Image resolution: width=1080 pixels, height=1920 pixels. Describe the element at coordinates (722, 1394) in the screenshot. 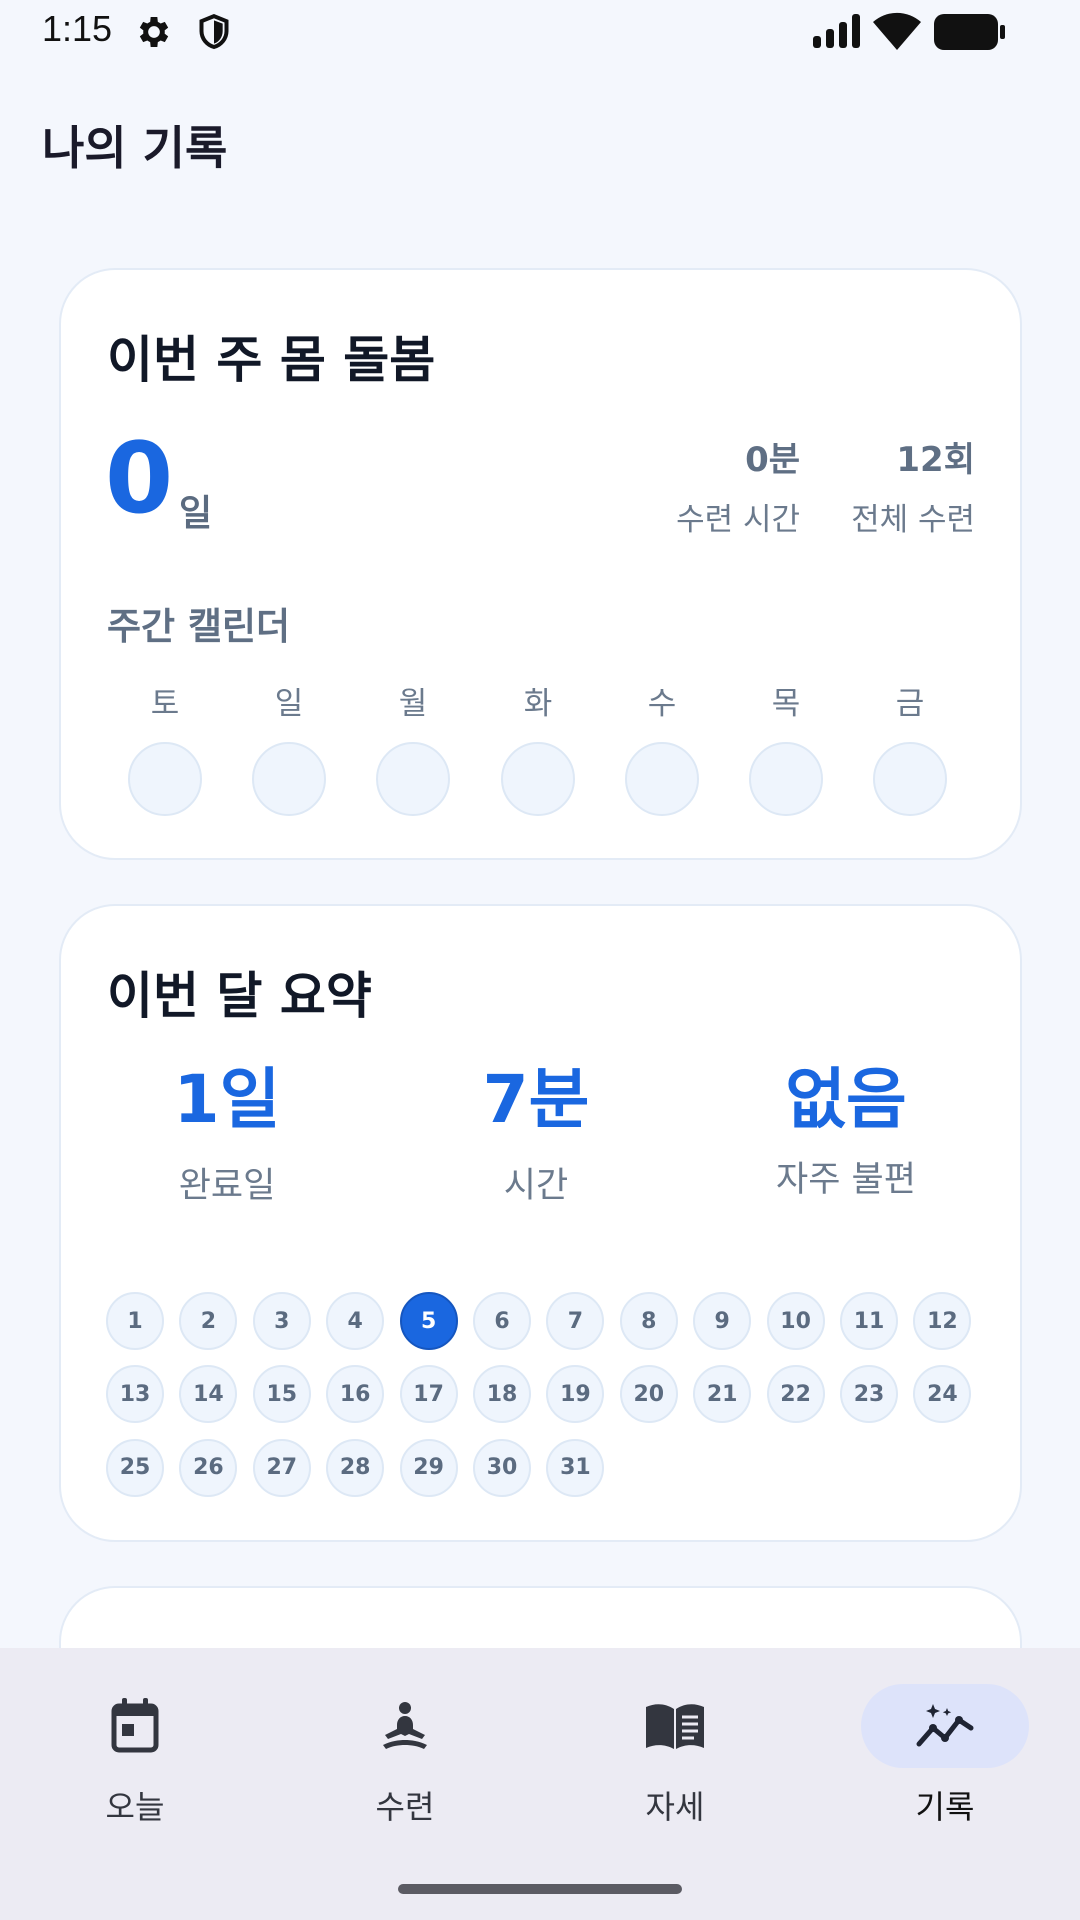

I see `calendar-date: 21` at that location.